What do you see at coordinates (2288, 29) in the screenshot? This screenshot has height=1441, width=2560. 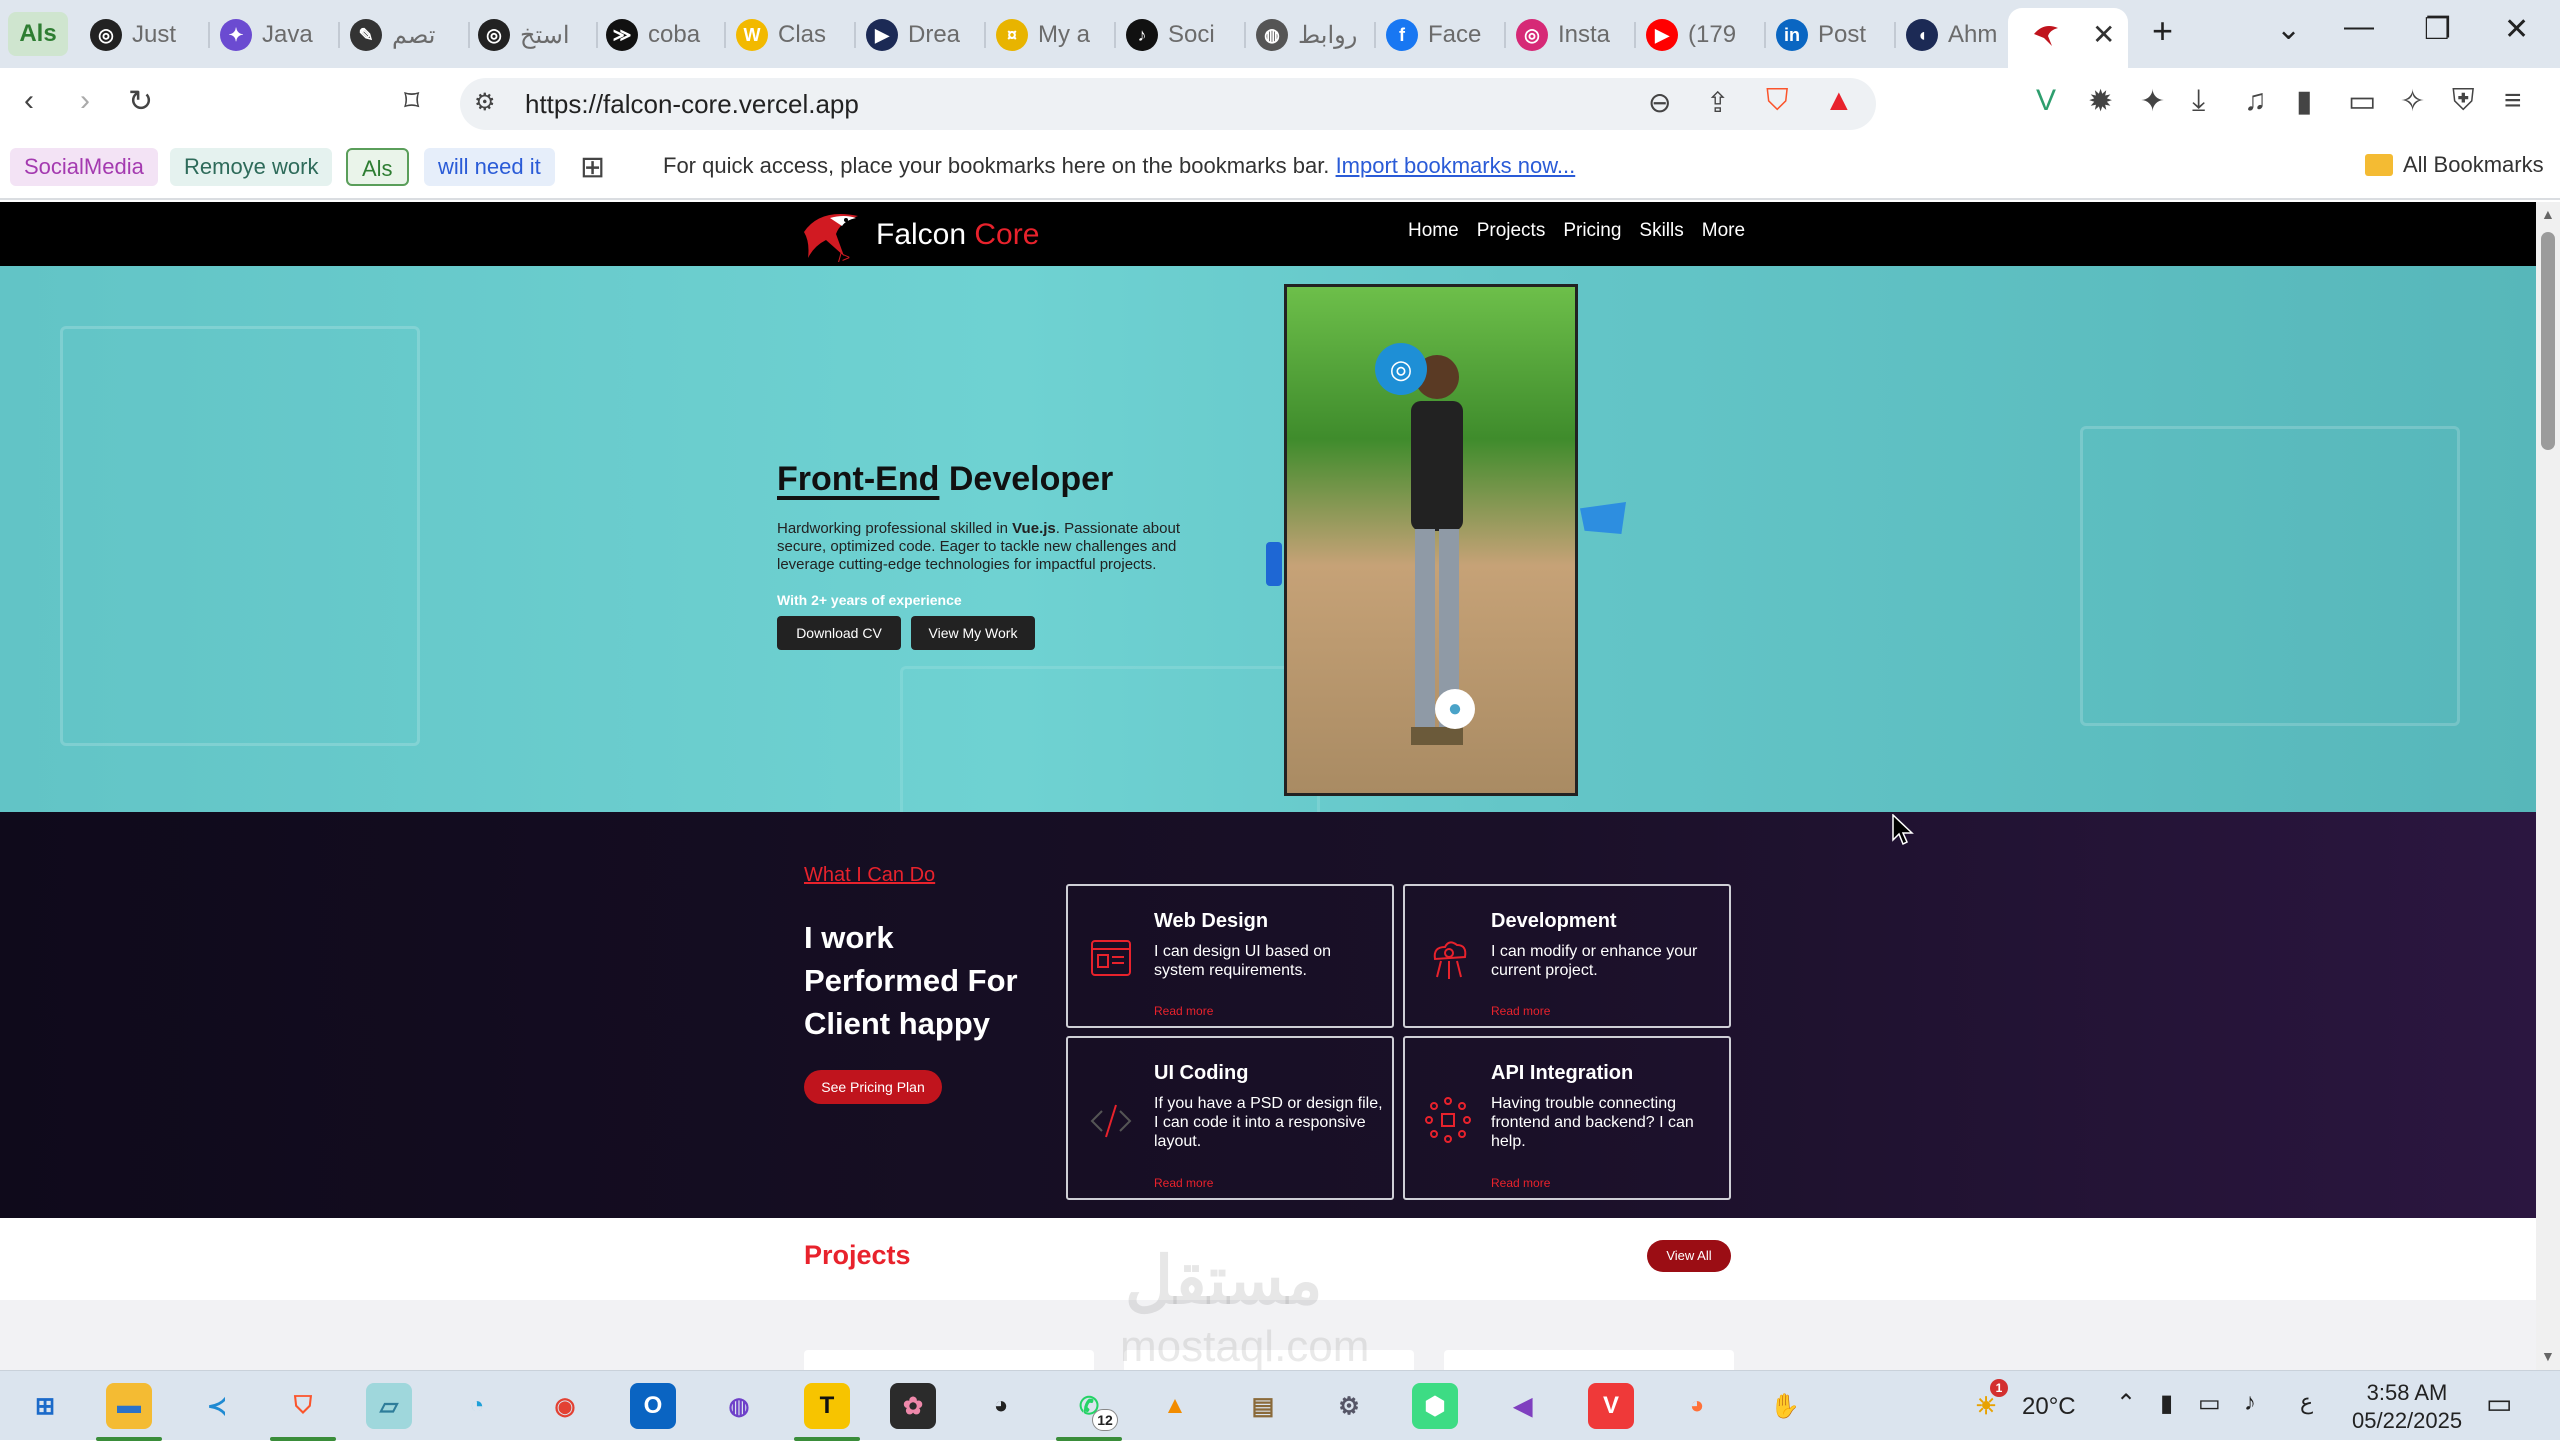 I see `tab-search-chevron-icon: ⌄` at bounding box center [2288, 29].